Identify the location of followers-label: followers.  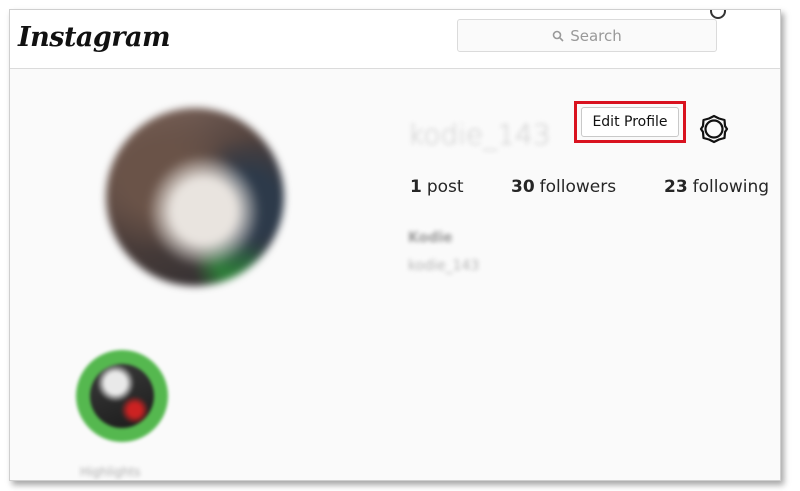
(578, 187).